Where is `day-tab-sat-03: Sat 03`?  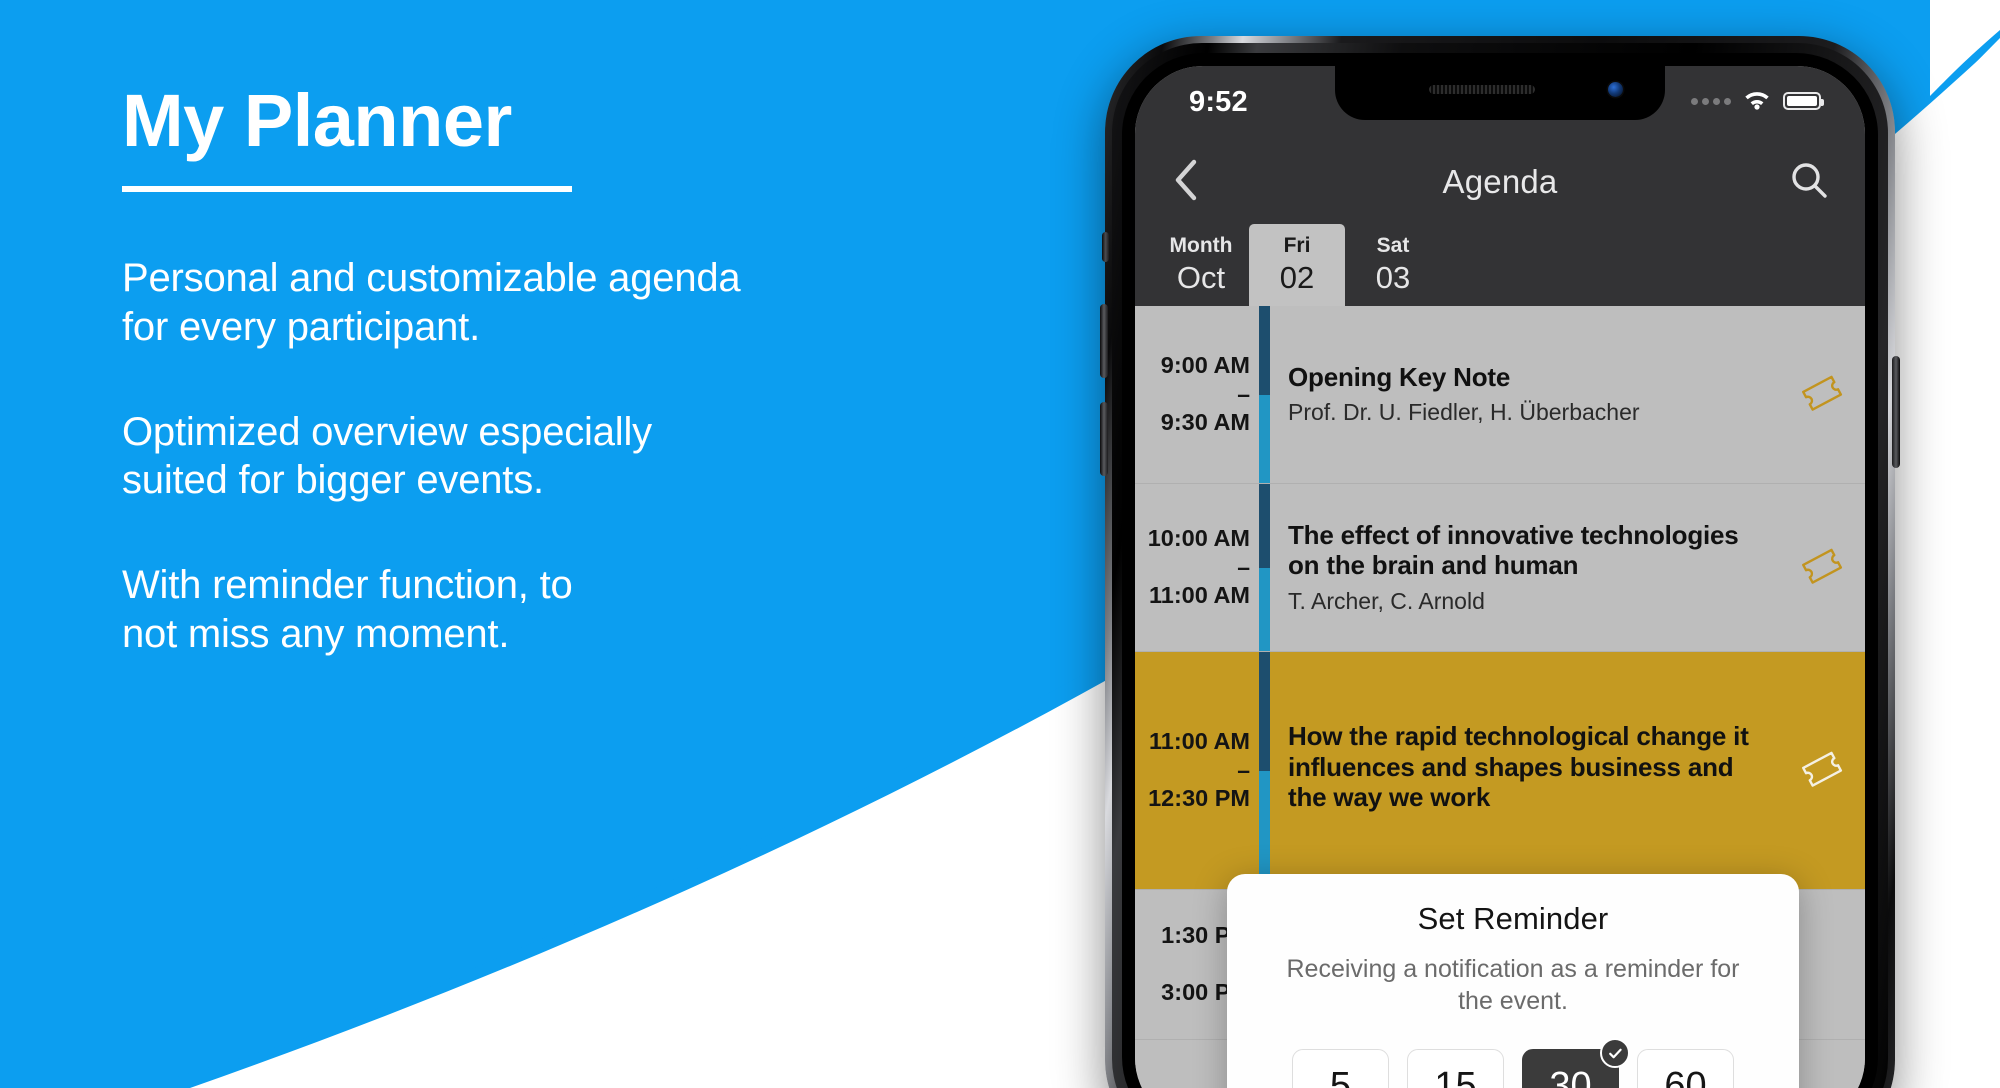
day-tab-sat-03: Sat 03 is located at coordinates (1393, 265).